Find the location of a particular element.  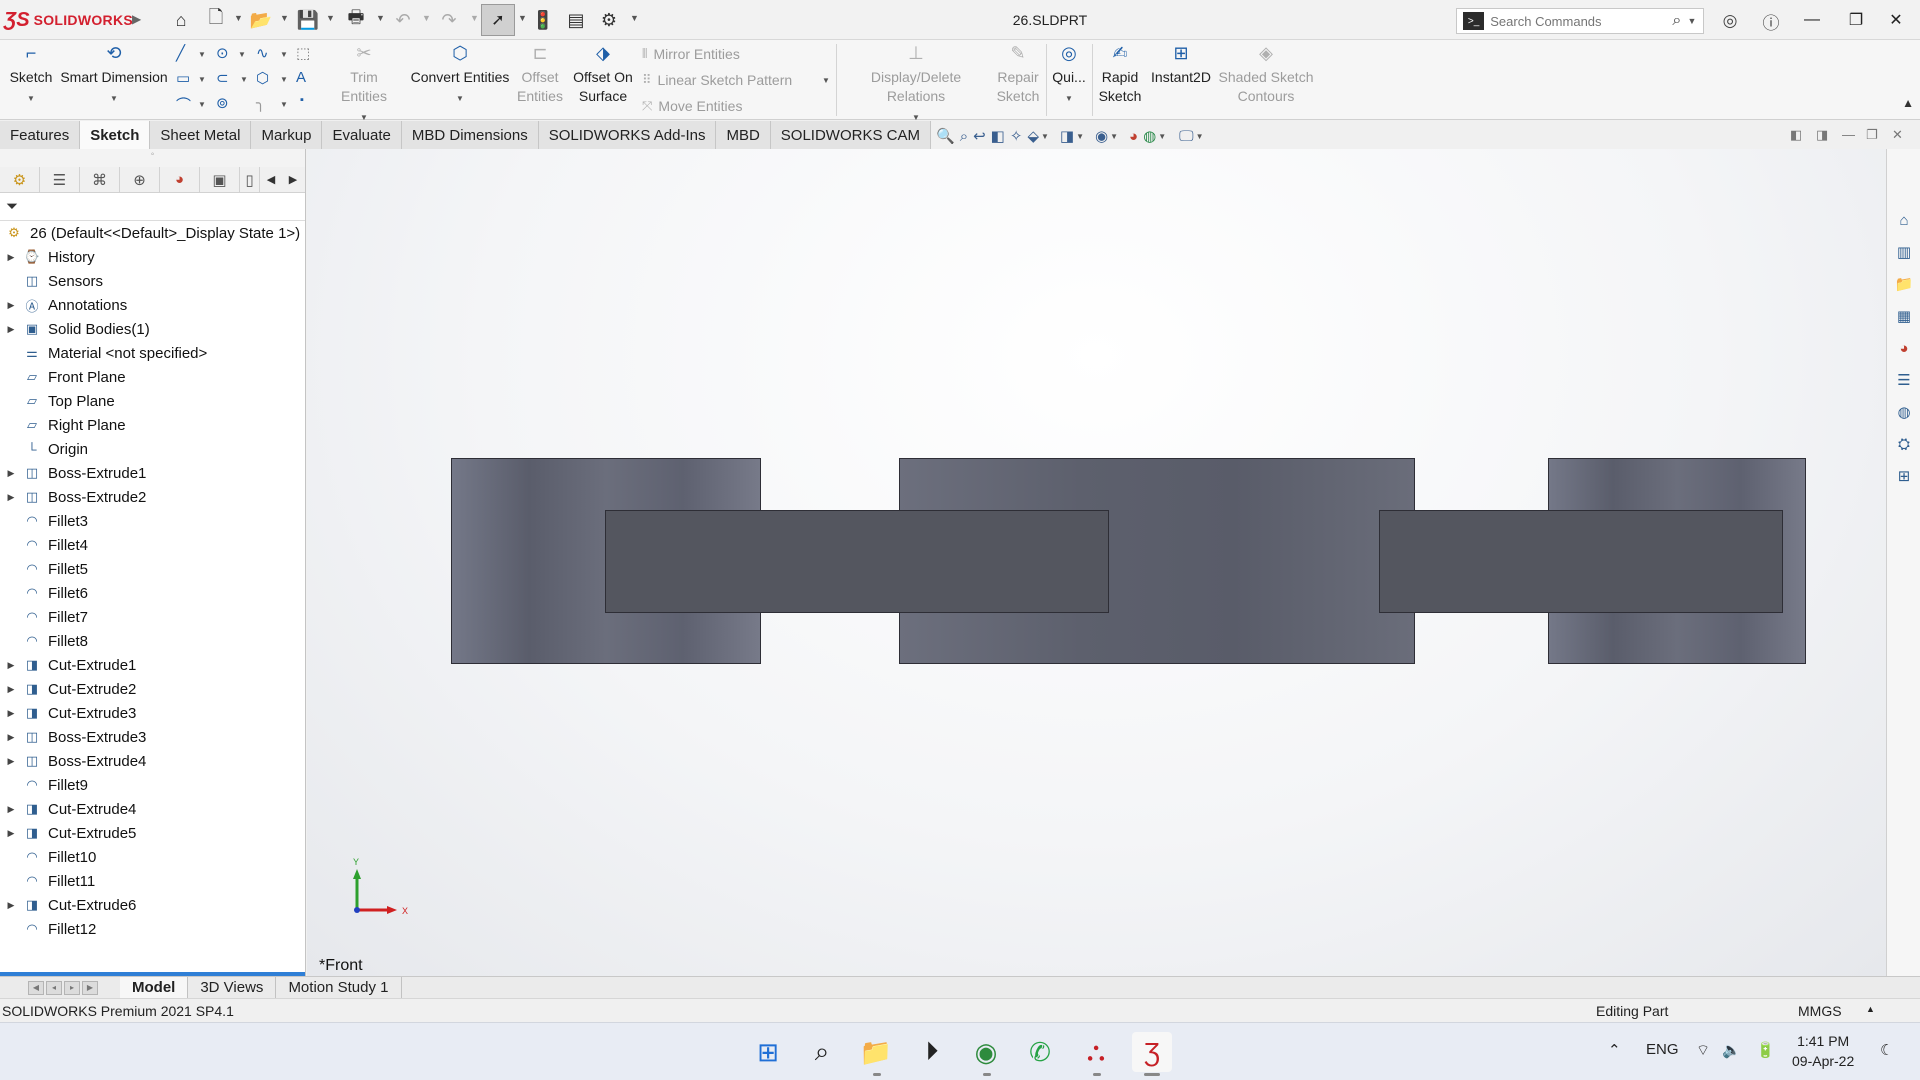

tab-3d-views: 3D Views is located at coordinates (232, 987).